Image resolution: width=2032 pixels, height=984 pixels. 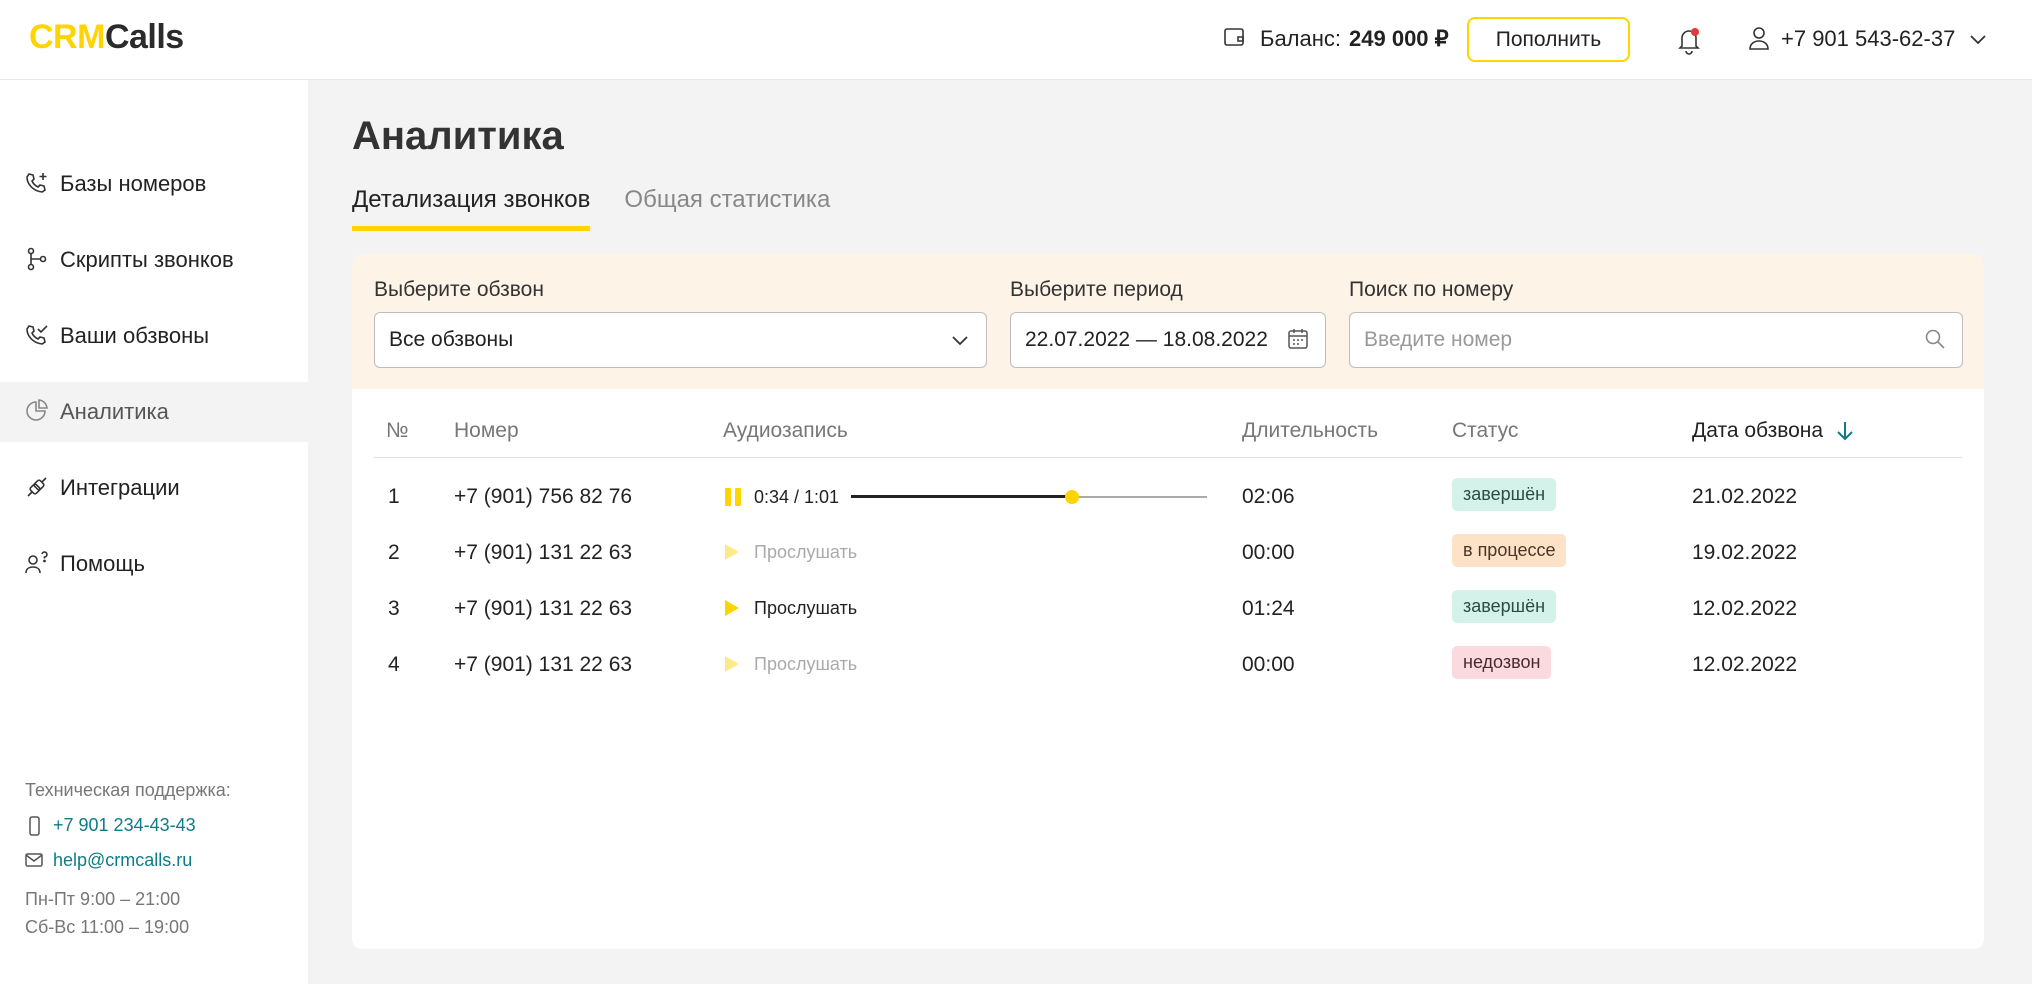 What do you see at coordinates (128, 790) in the screenshot?
I see `support-title: Техническая поддержка:` at bounding box center [128, 790].